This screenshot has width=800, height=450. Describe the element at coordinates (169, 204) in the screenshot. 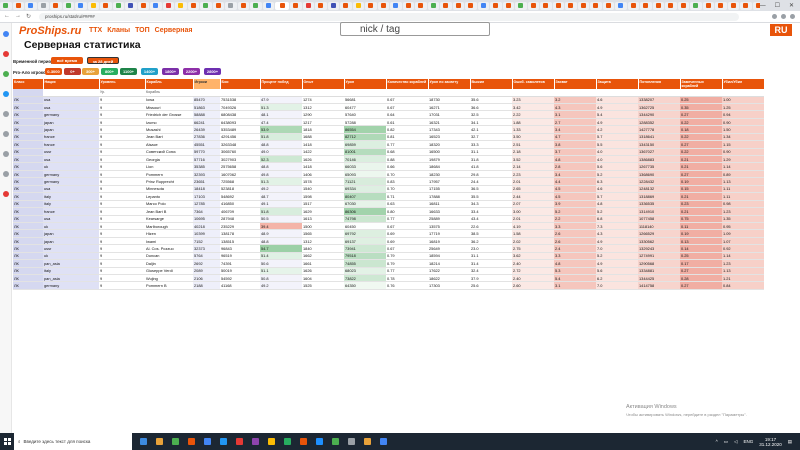

I see `table-cell: Marco Polo` at that location.